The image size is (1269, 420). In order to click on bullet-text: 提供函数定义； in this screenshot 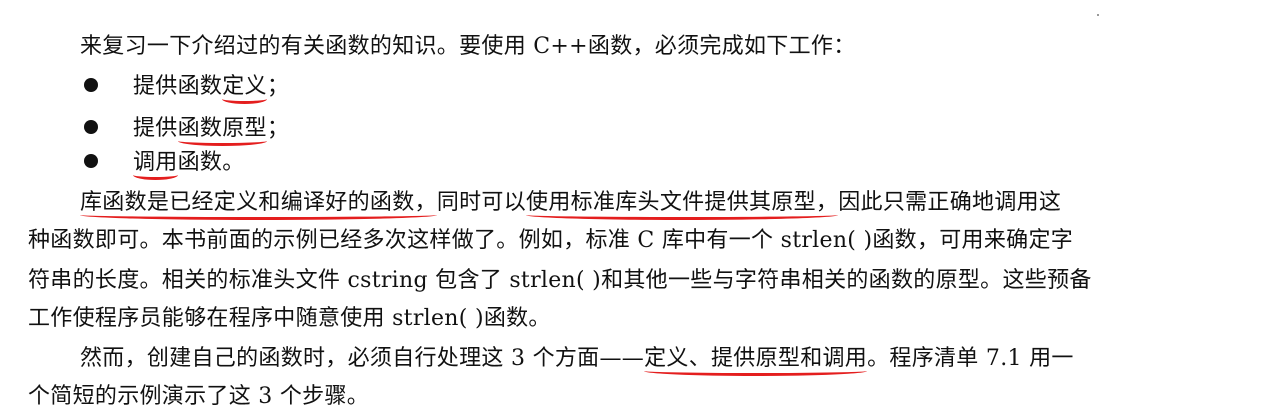, I will do `click(211, 88)`.